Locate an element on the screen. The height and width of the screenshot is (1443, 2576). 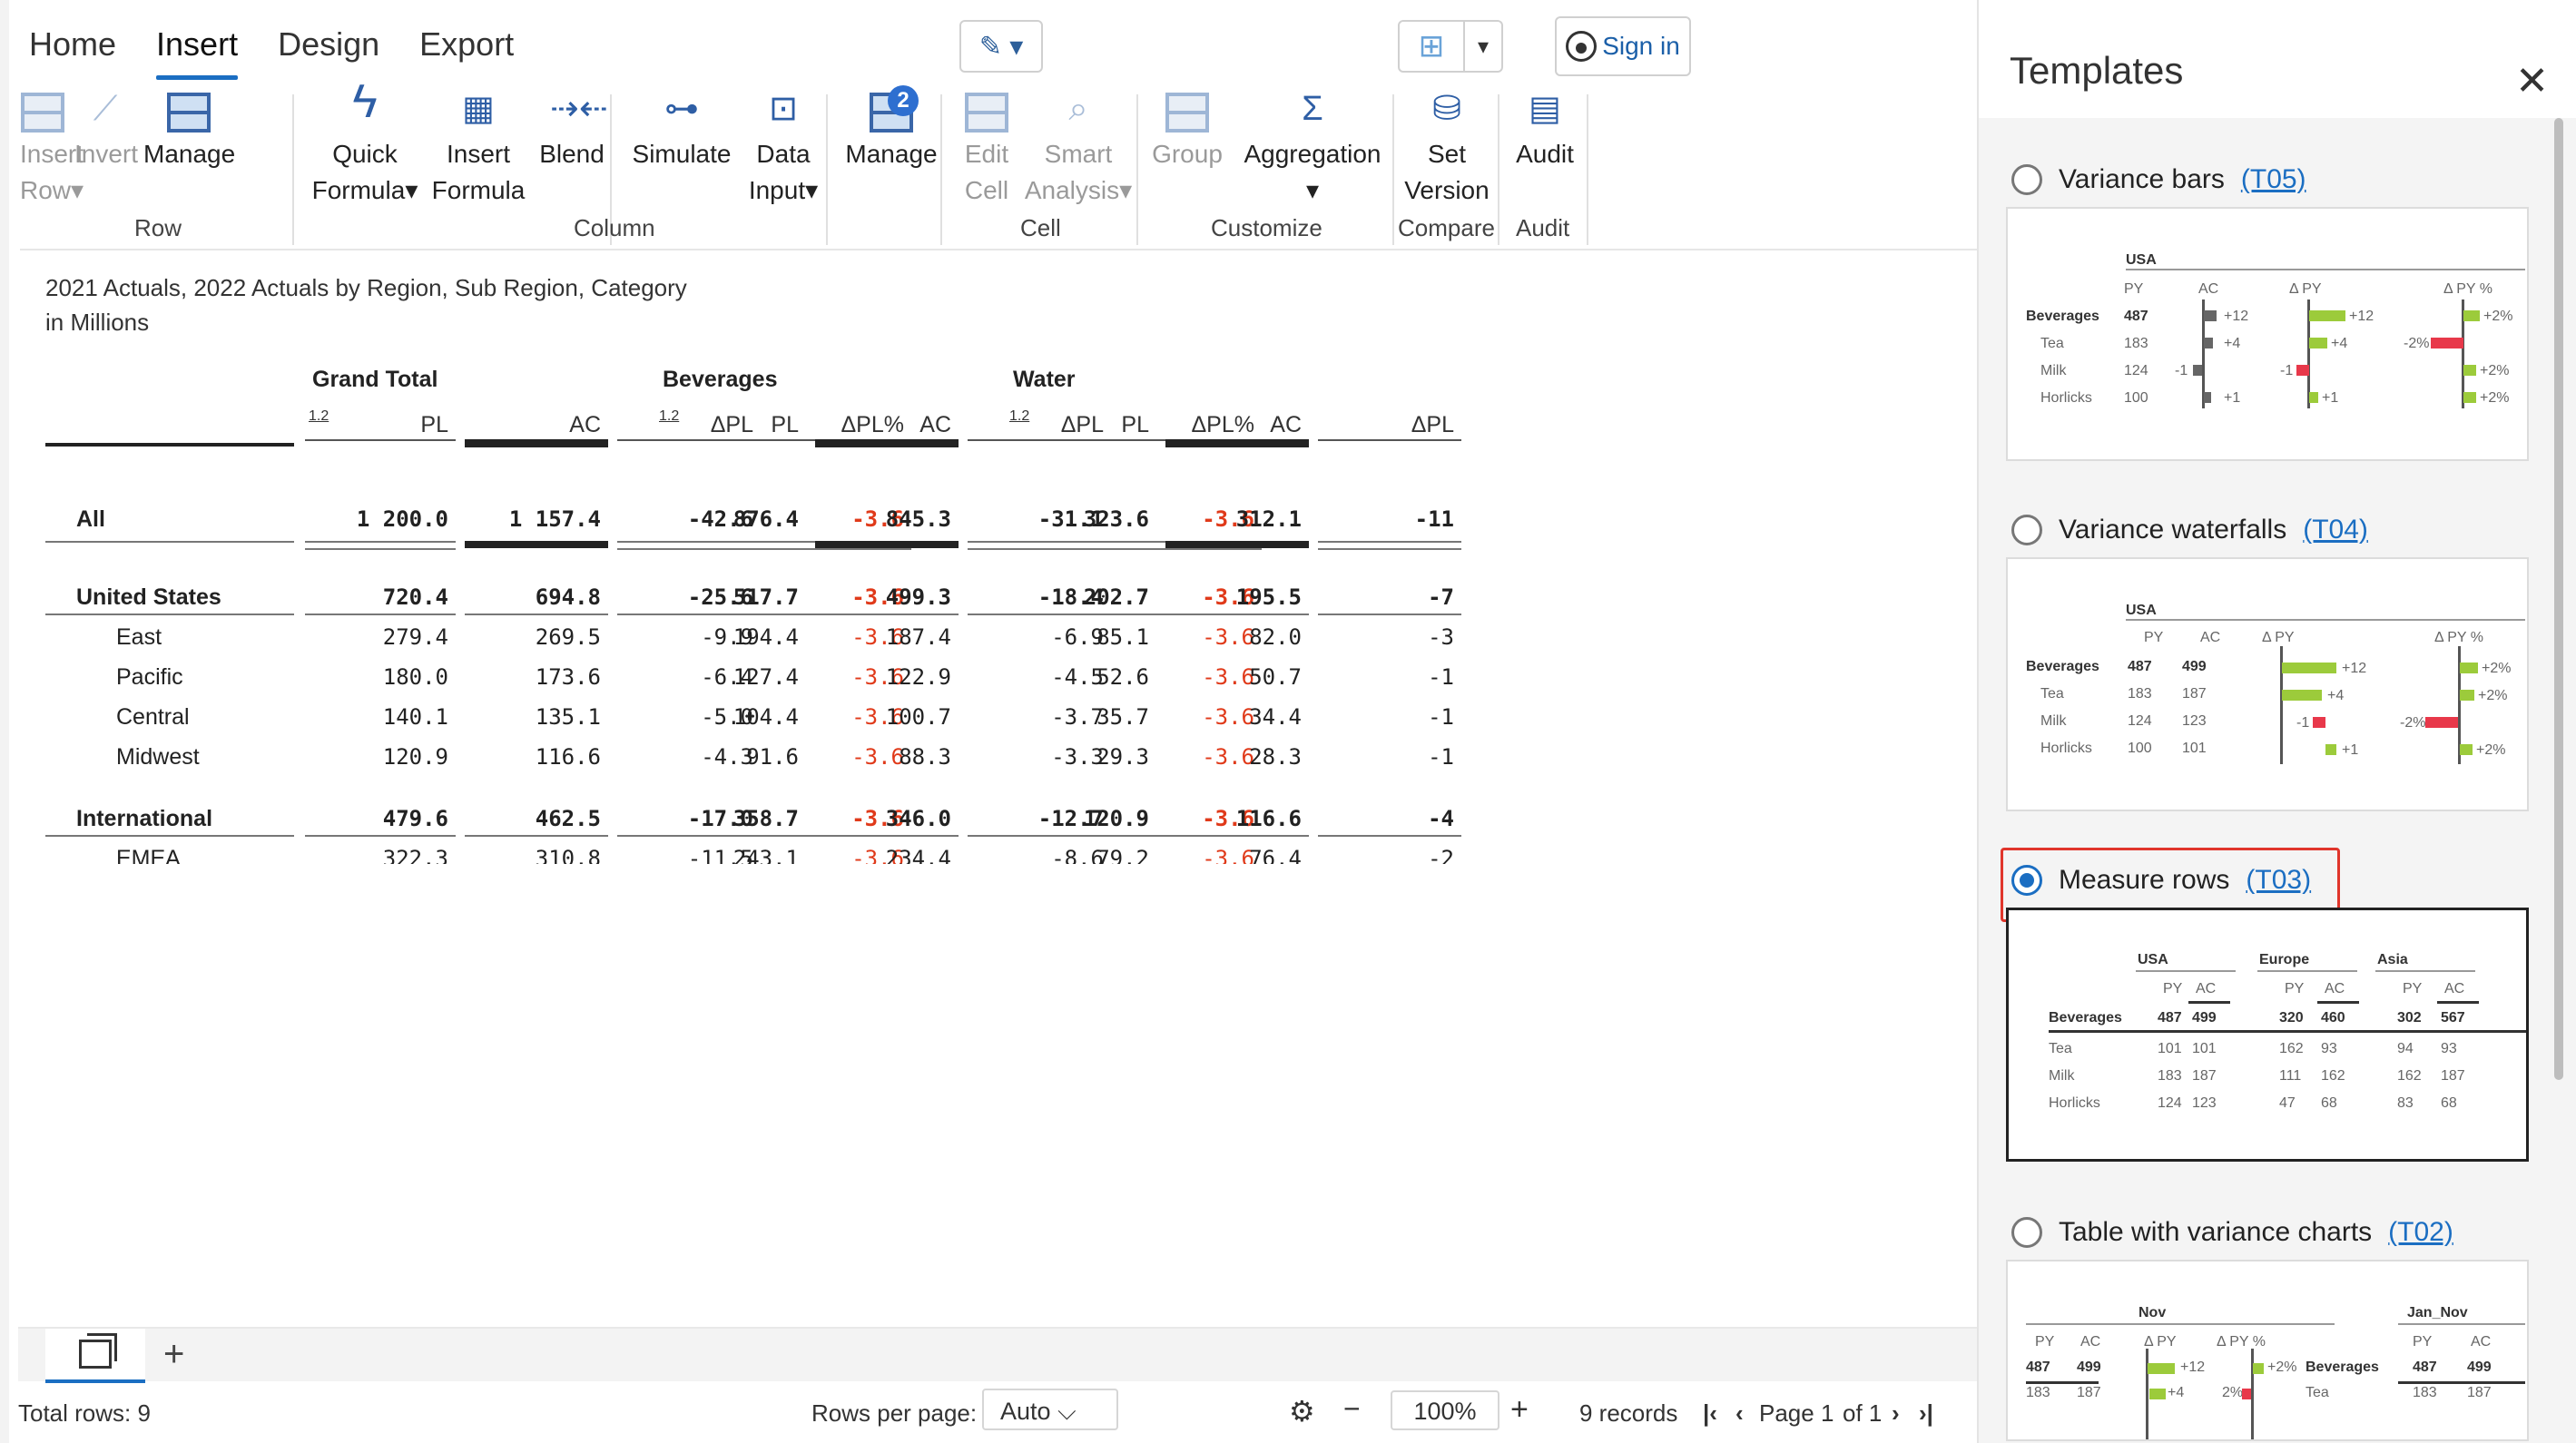
quick-formula-button: Quick Formula▾ is located at coordinates (365, 146).